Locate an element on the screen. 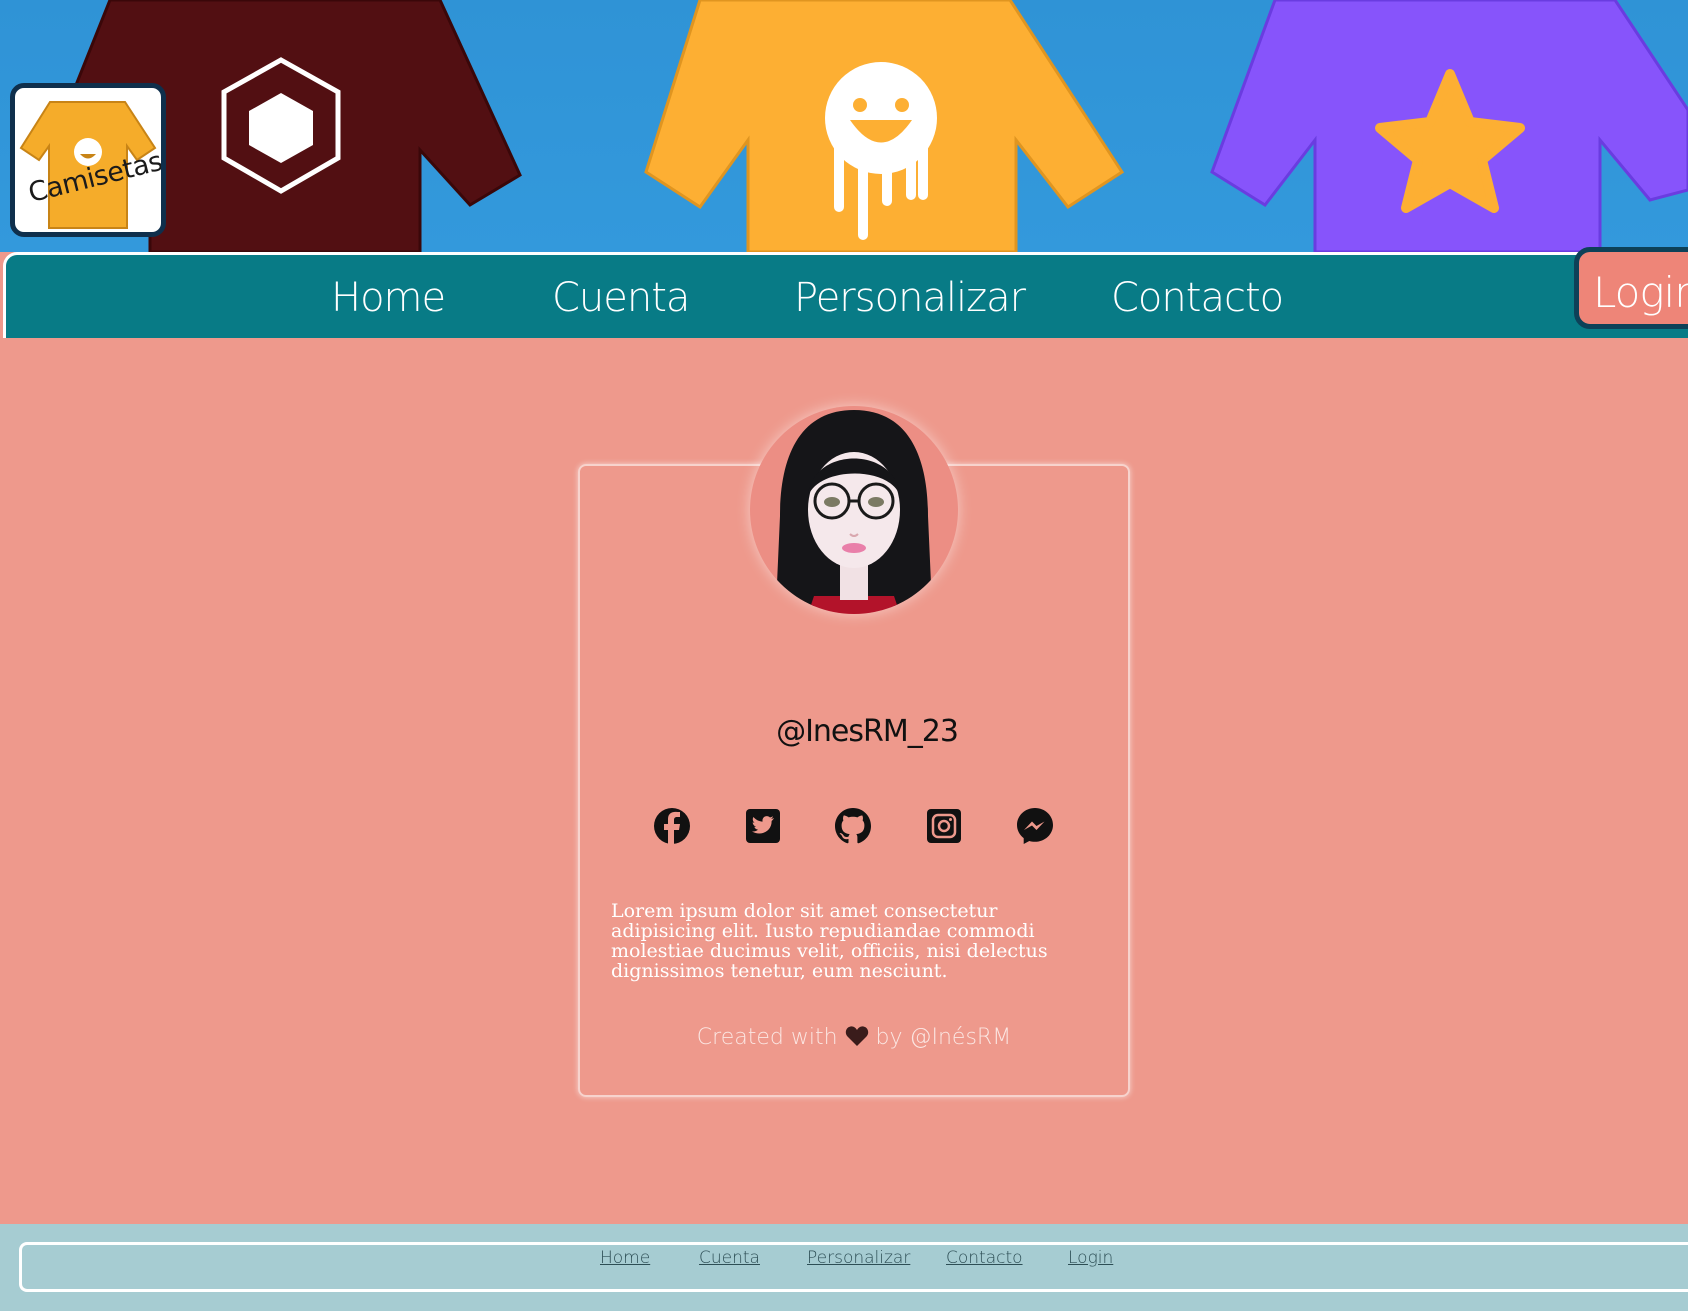  messenger-icon is located at coordinates (1035, 826).